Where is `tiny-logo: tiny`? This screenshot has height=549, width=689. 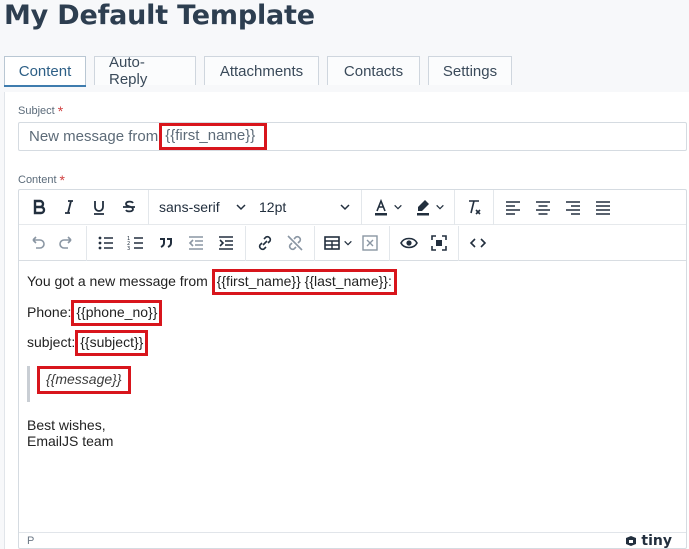 tiny-logo: tiny is located at coordinates (648, 540).